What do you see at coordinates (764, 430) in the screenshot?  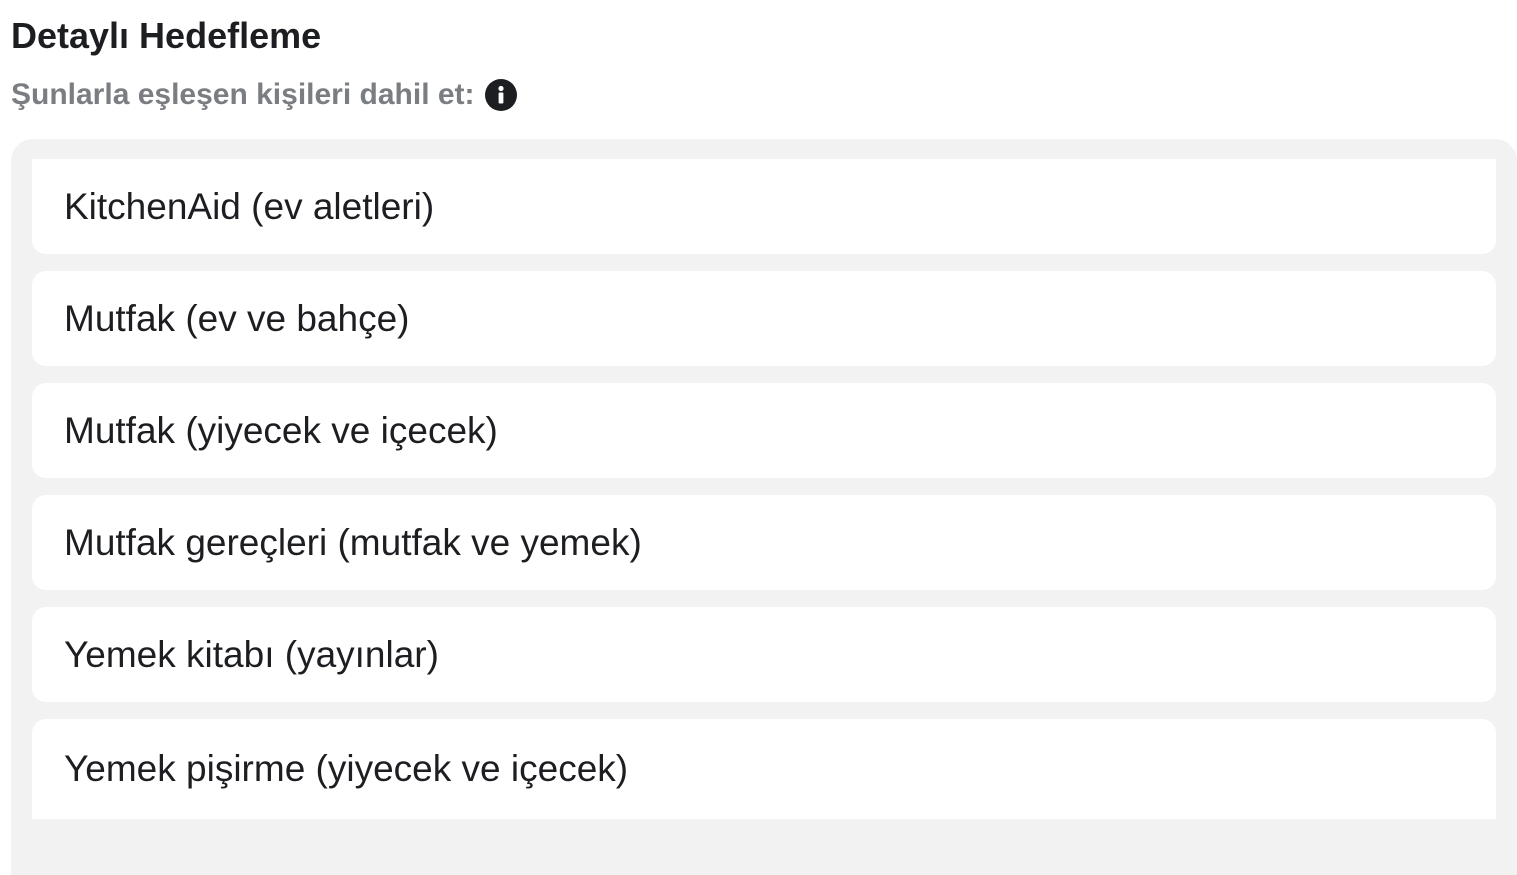 I see `targeting-item-kitchen-food-drink: Mutfak (yiyecek ve içecek)` at bounding box center [764, 430].